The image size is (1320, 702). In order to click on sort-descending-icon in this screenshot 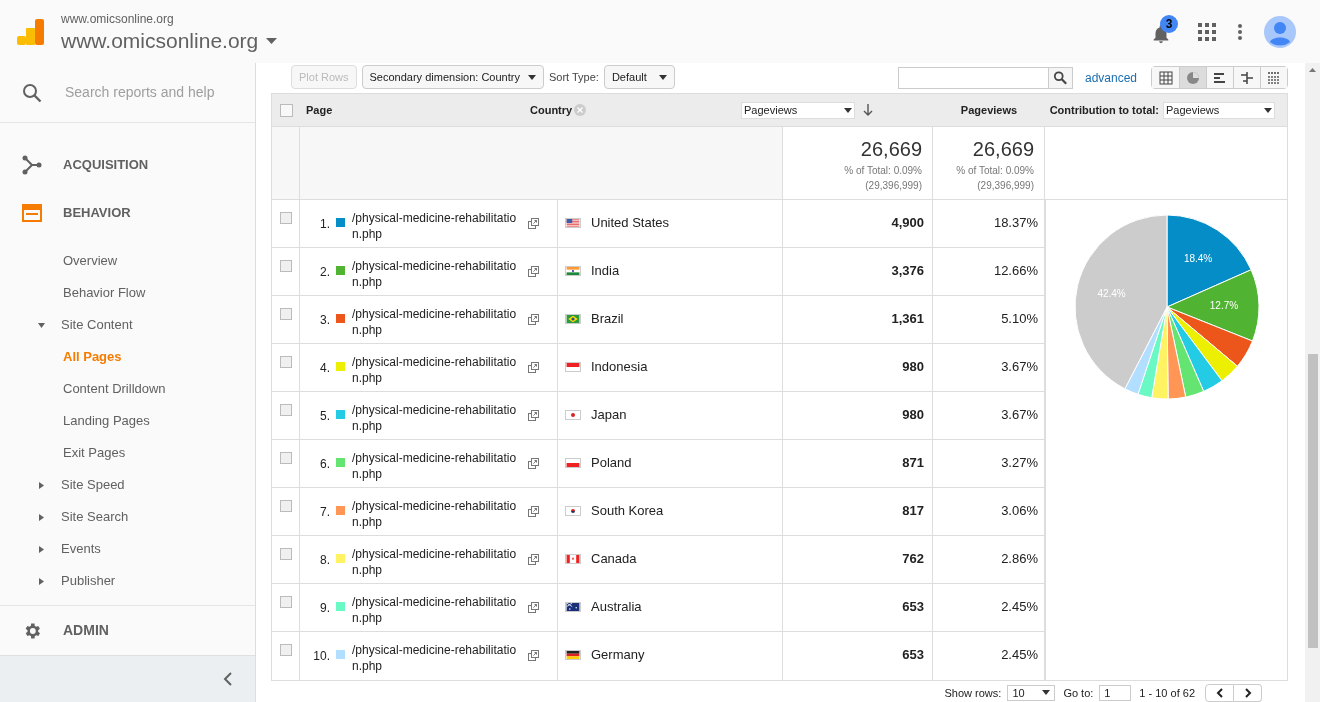, I will do `click(868, 110)`.